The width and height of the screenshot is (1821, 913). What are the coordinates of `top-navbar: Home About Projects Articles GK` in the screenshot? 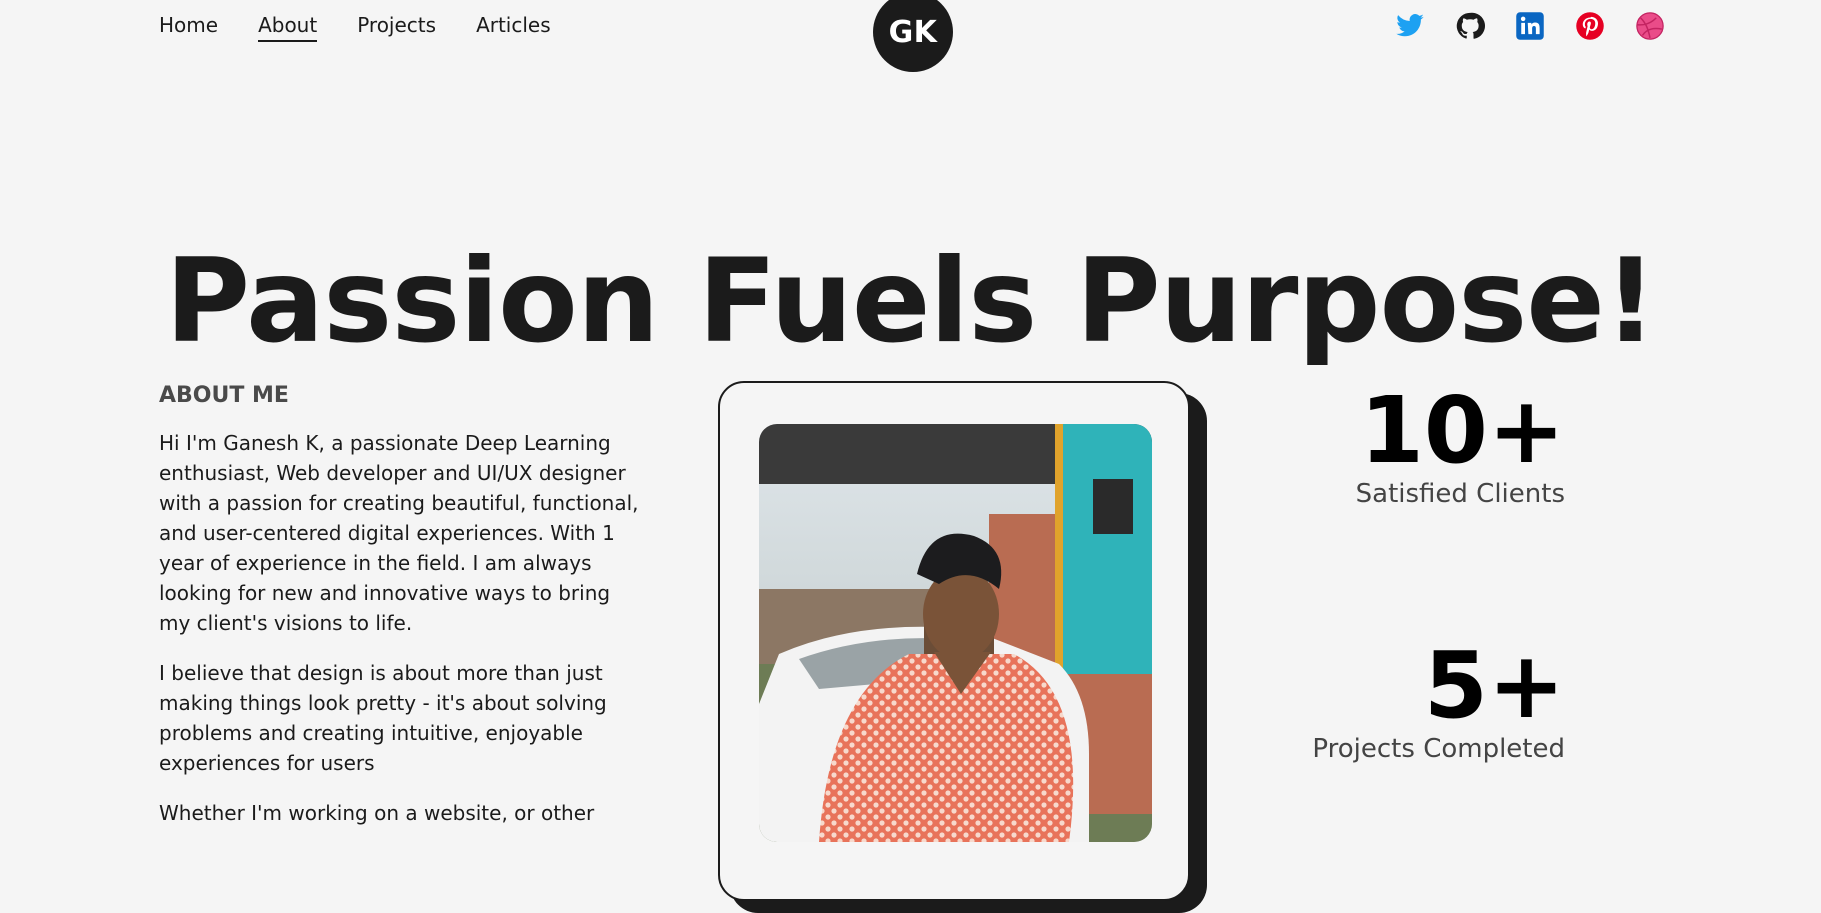 It's located at (910, 37).